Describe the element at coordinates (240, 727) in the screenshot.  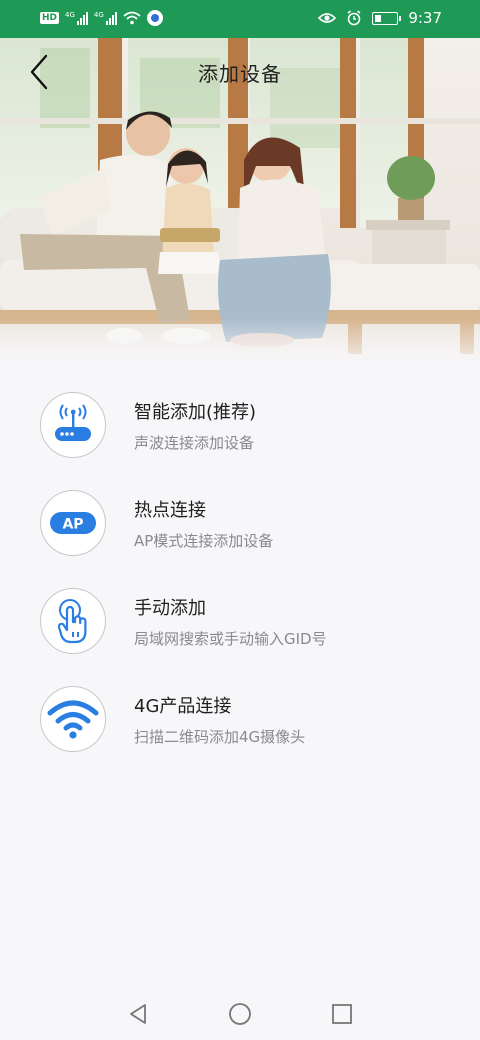
I see `option-4g-connect: 4G产品连接 扫描二维码添加4G摄像头` at that location.